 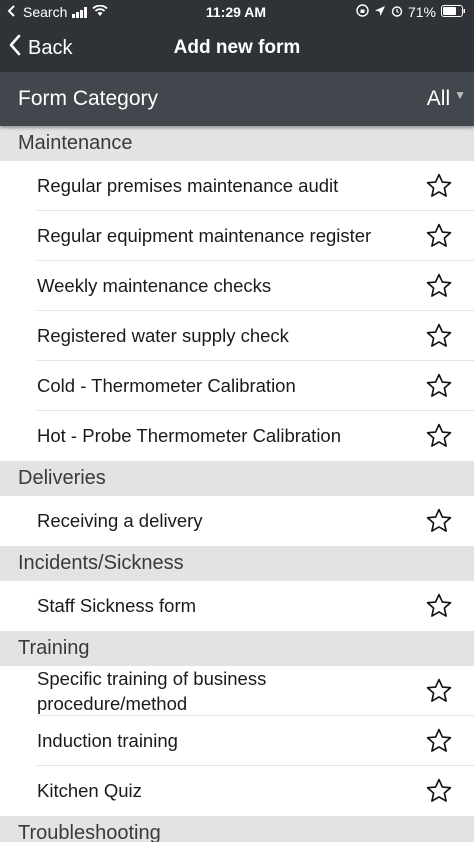 What do you see at coordinates (237, 478) in the screenshot?
I see `section-header-deliveries: Deliveries` at bounding box center [237, 478].